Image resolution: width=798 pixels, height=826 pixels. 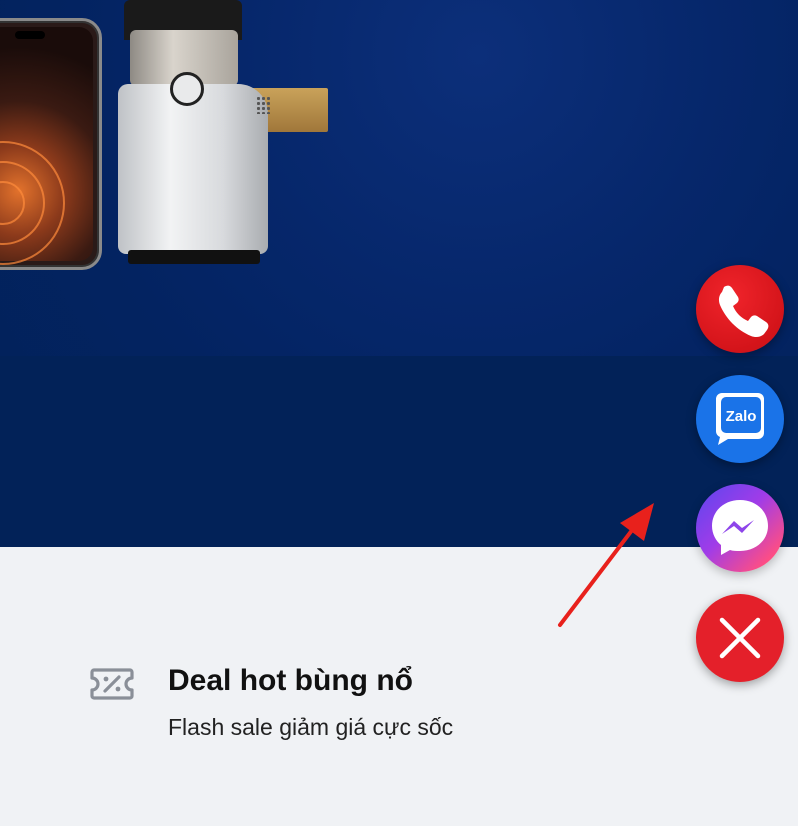 I want to click on zalo-button: Zalo, so click(x=740, y=419).